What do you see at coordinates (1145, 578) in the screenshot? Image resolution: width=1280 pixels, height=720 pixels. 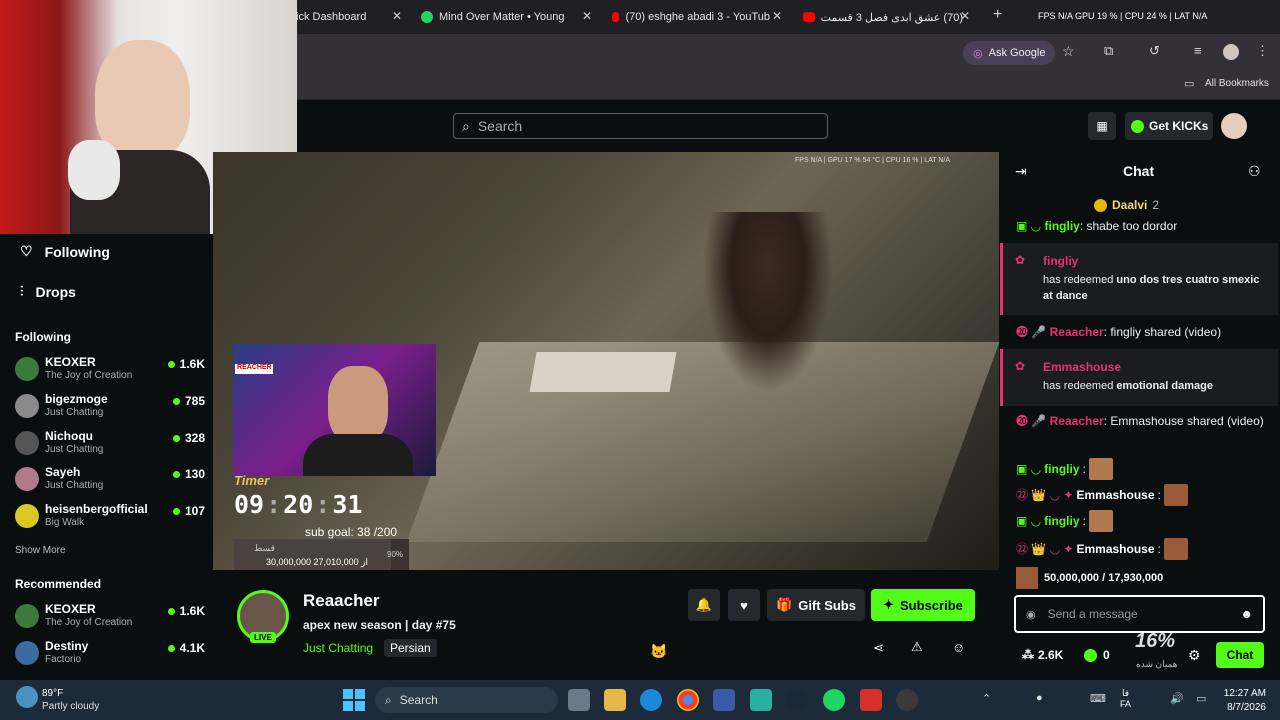 I see `chat-overlay-goal: 50,000,000 / 17,930,000` at bounding box center [1145, 578].